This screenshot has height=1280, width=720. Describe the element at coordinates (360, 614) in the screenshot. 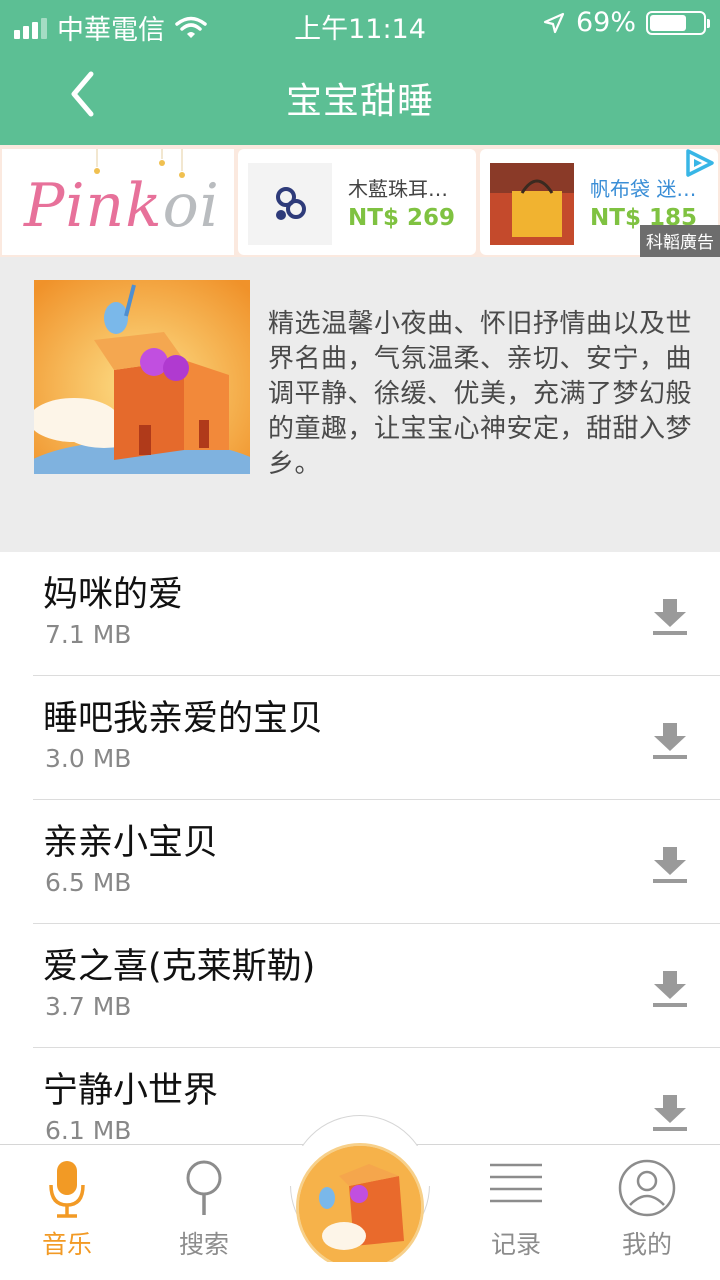

I see `song-row: 妈咪的爱 7.1 MB` at that location.